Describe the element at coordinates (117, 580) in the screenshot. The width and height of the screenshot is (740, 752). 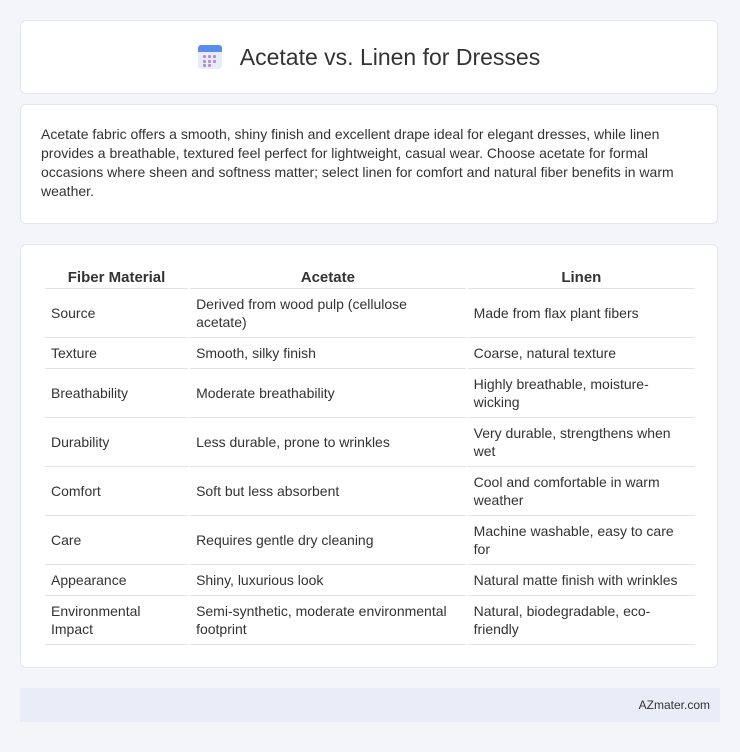
I see `row-label: Appearance` at that location.